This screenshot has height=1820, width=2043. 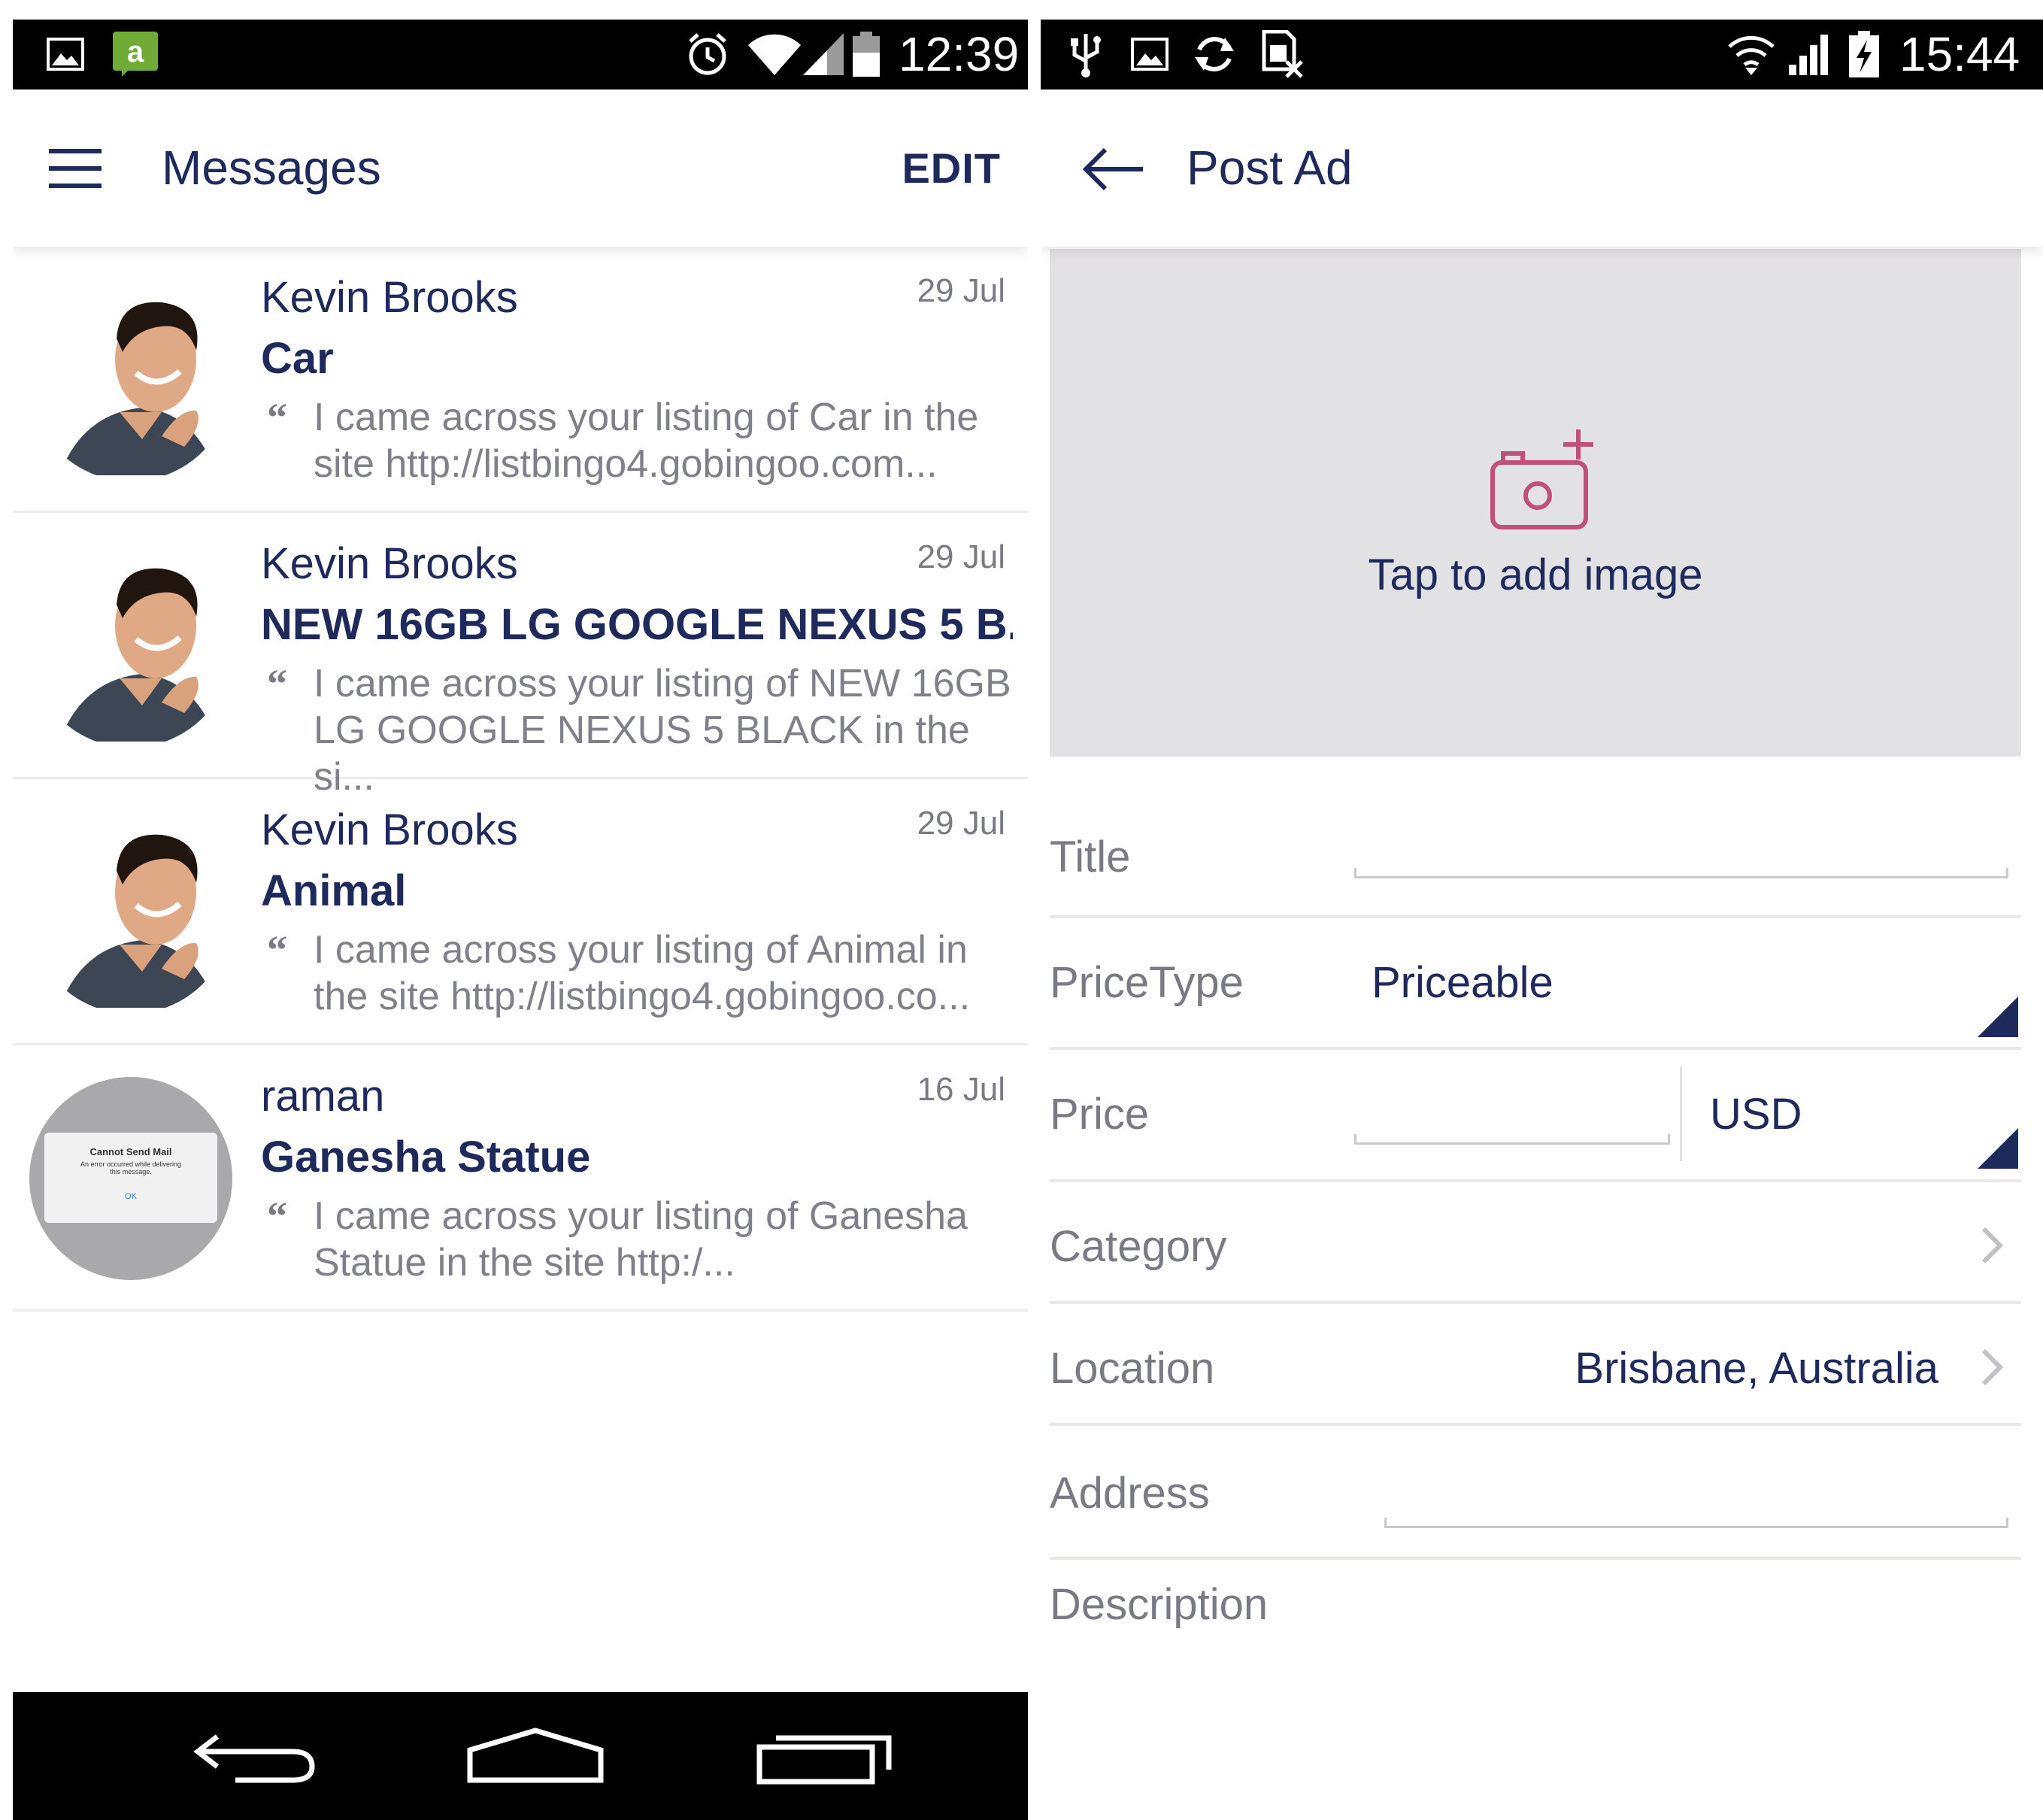 What do you see at coordinates (707, 54) in the screenshot?
I see `alarm-icon` at bounding box center [707, 54].